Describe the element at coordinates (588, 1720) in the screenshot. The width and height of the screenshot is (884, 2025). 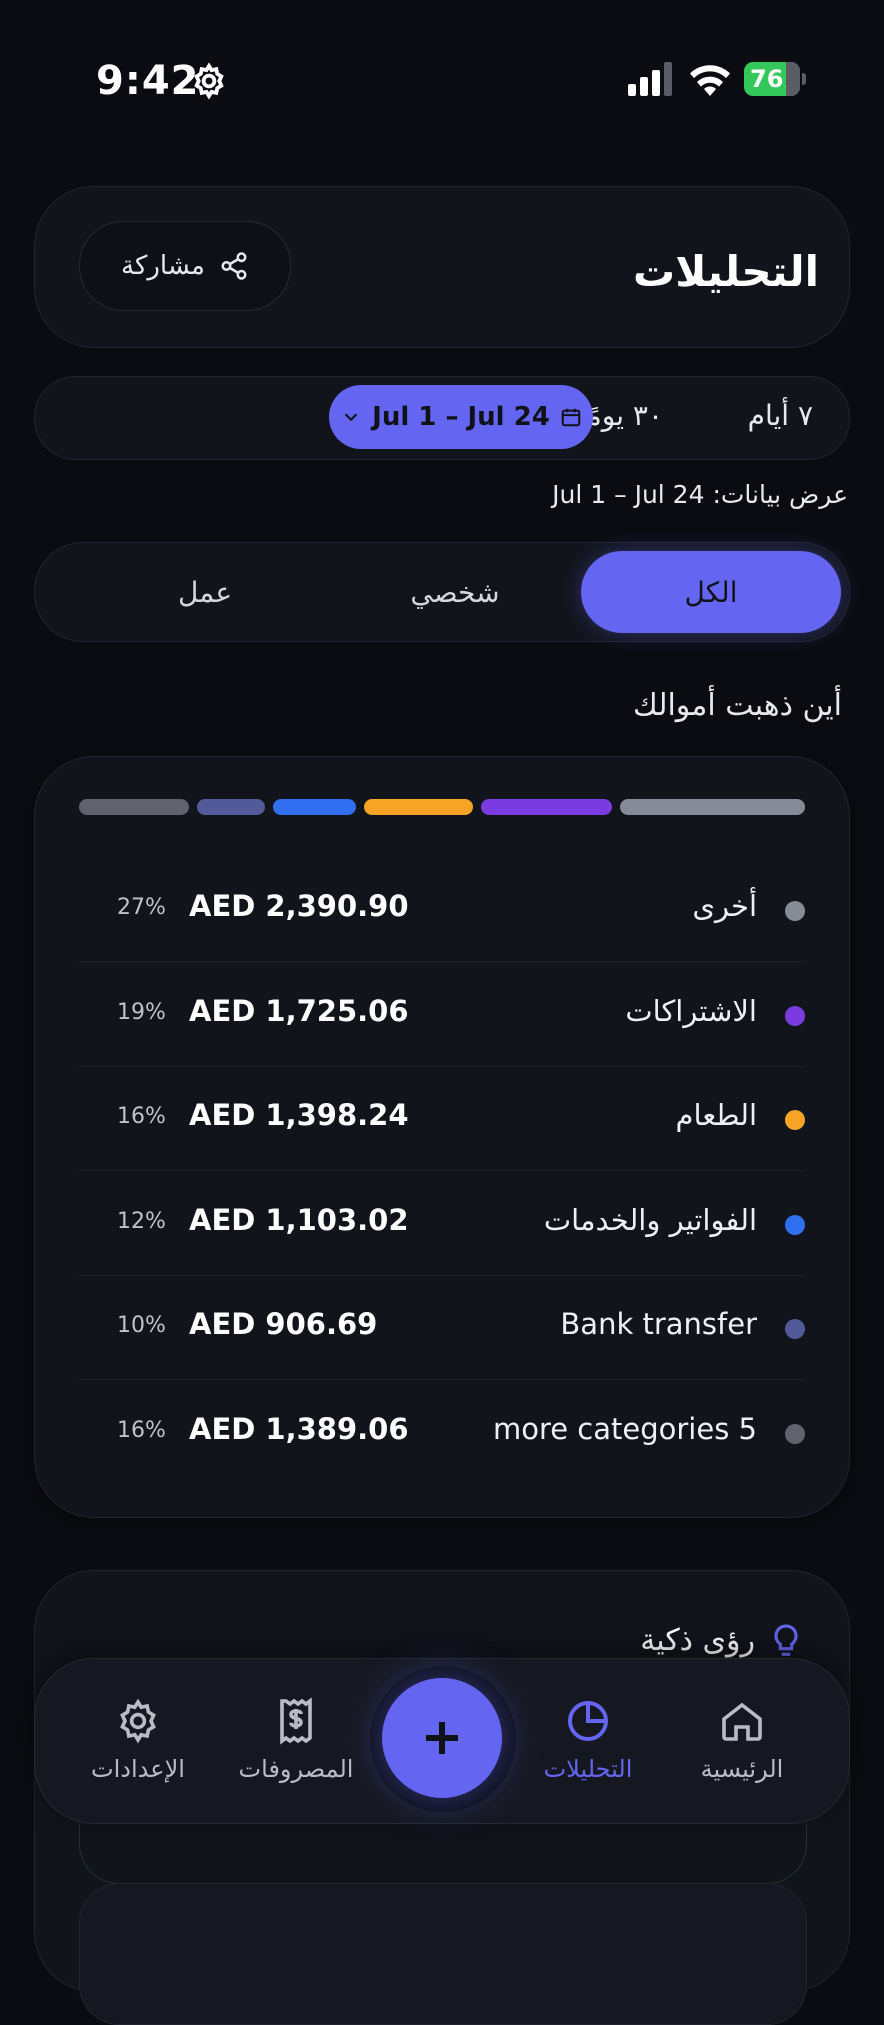
I see `pie-chart-icon` at that location.